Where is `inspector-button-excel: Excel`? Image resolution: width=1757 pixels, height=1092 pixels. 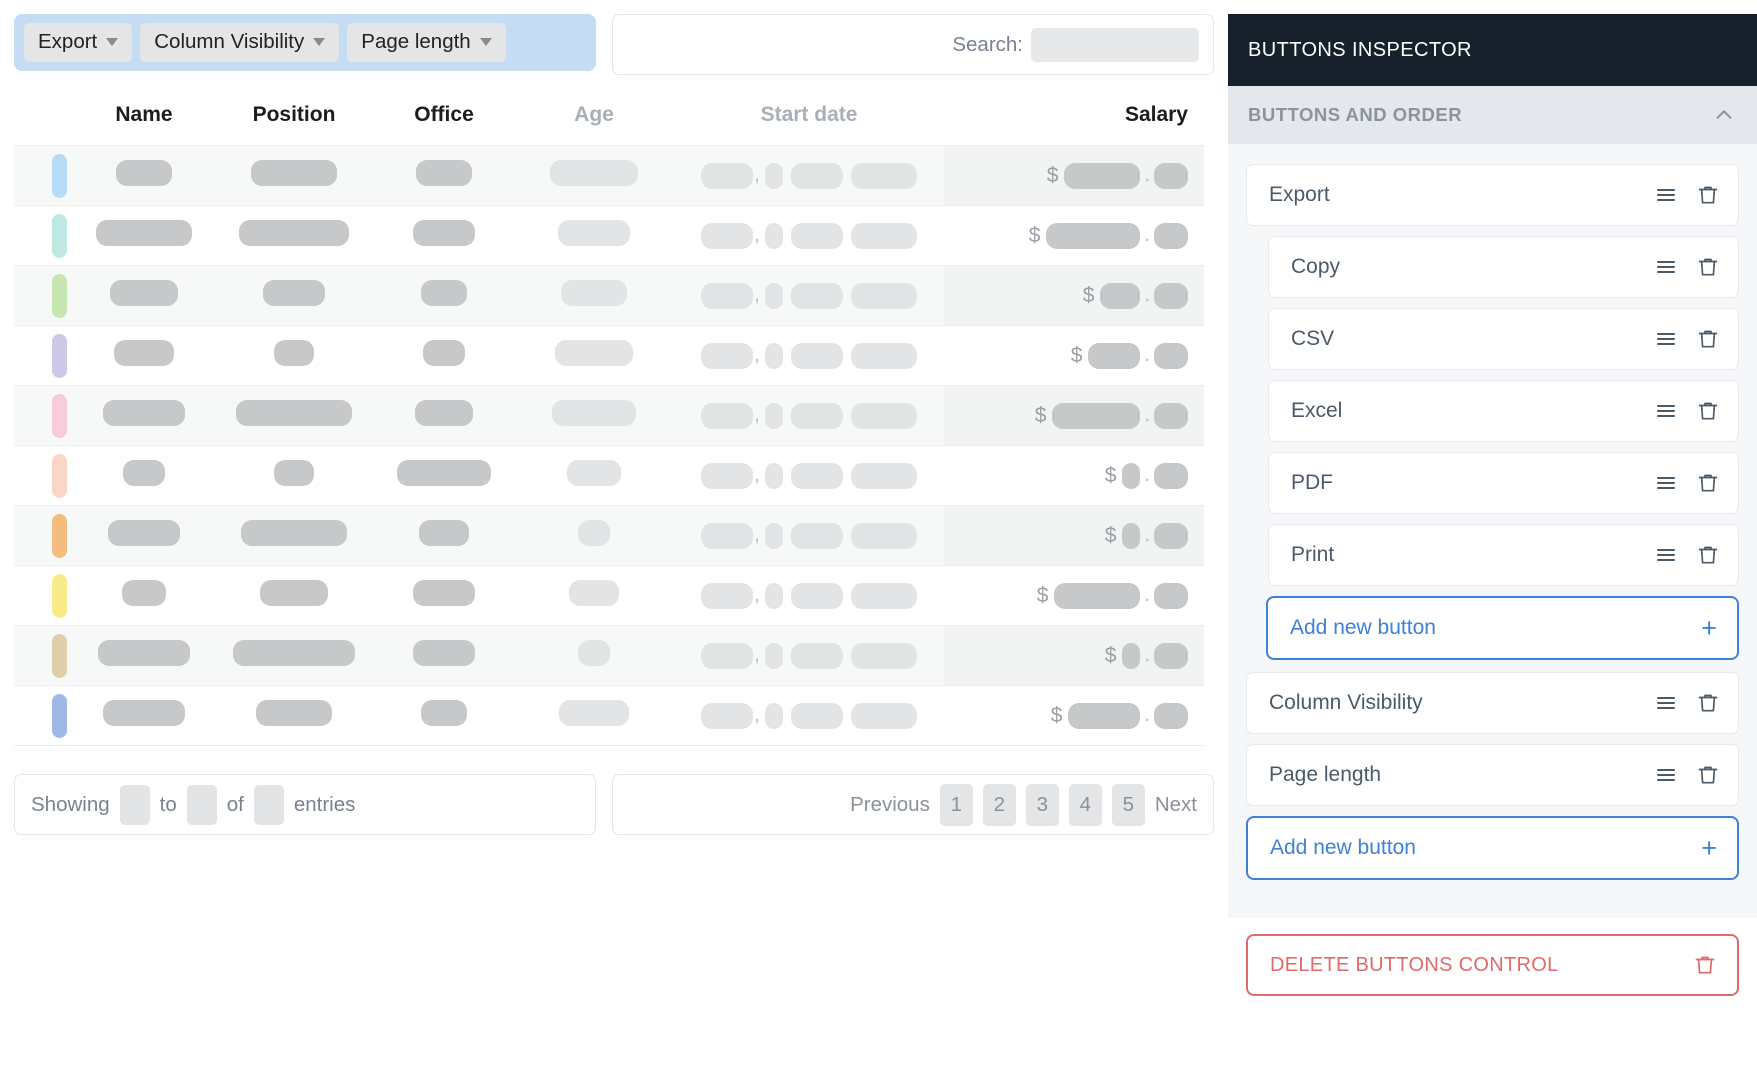
inspector-button-excel: Excel is located at coordinates (1503, 411).